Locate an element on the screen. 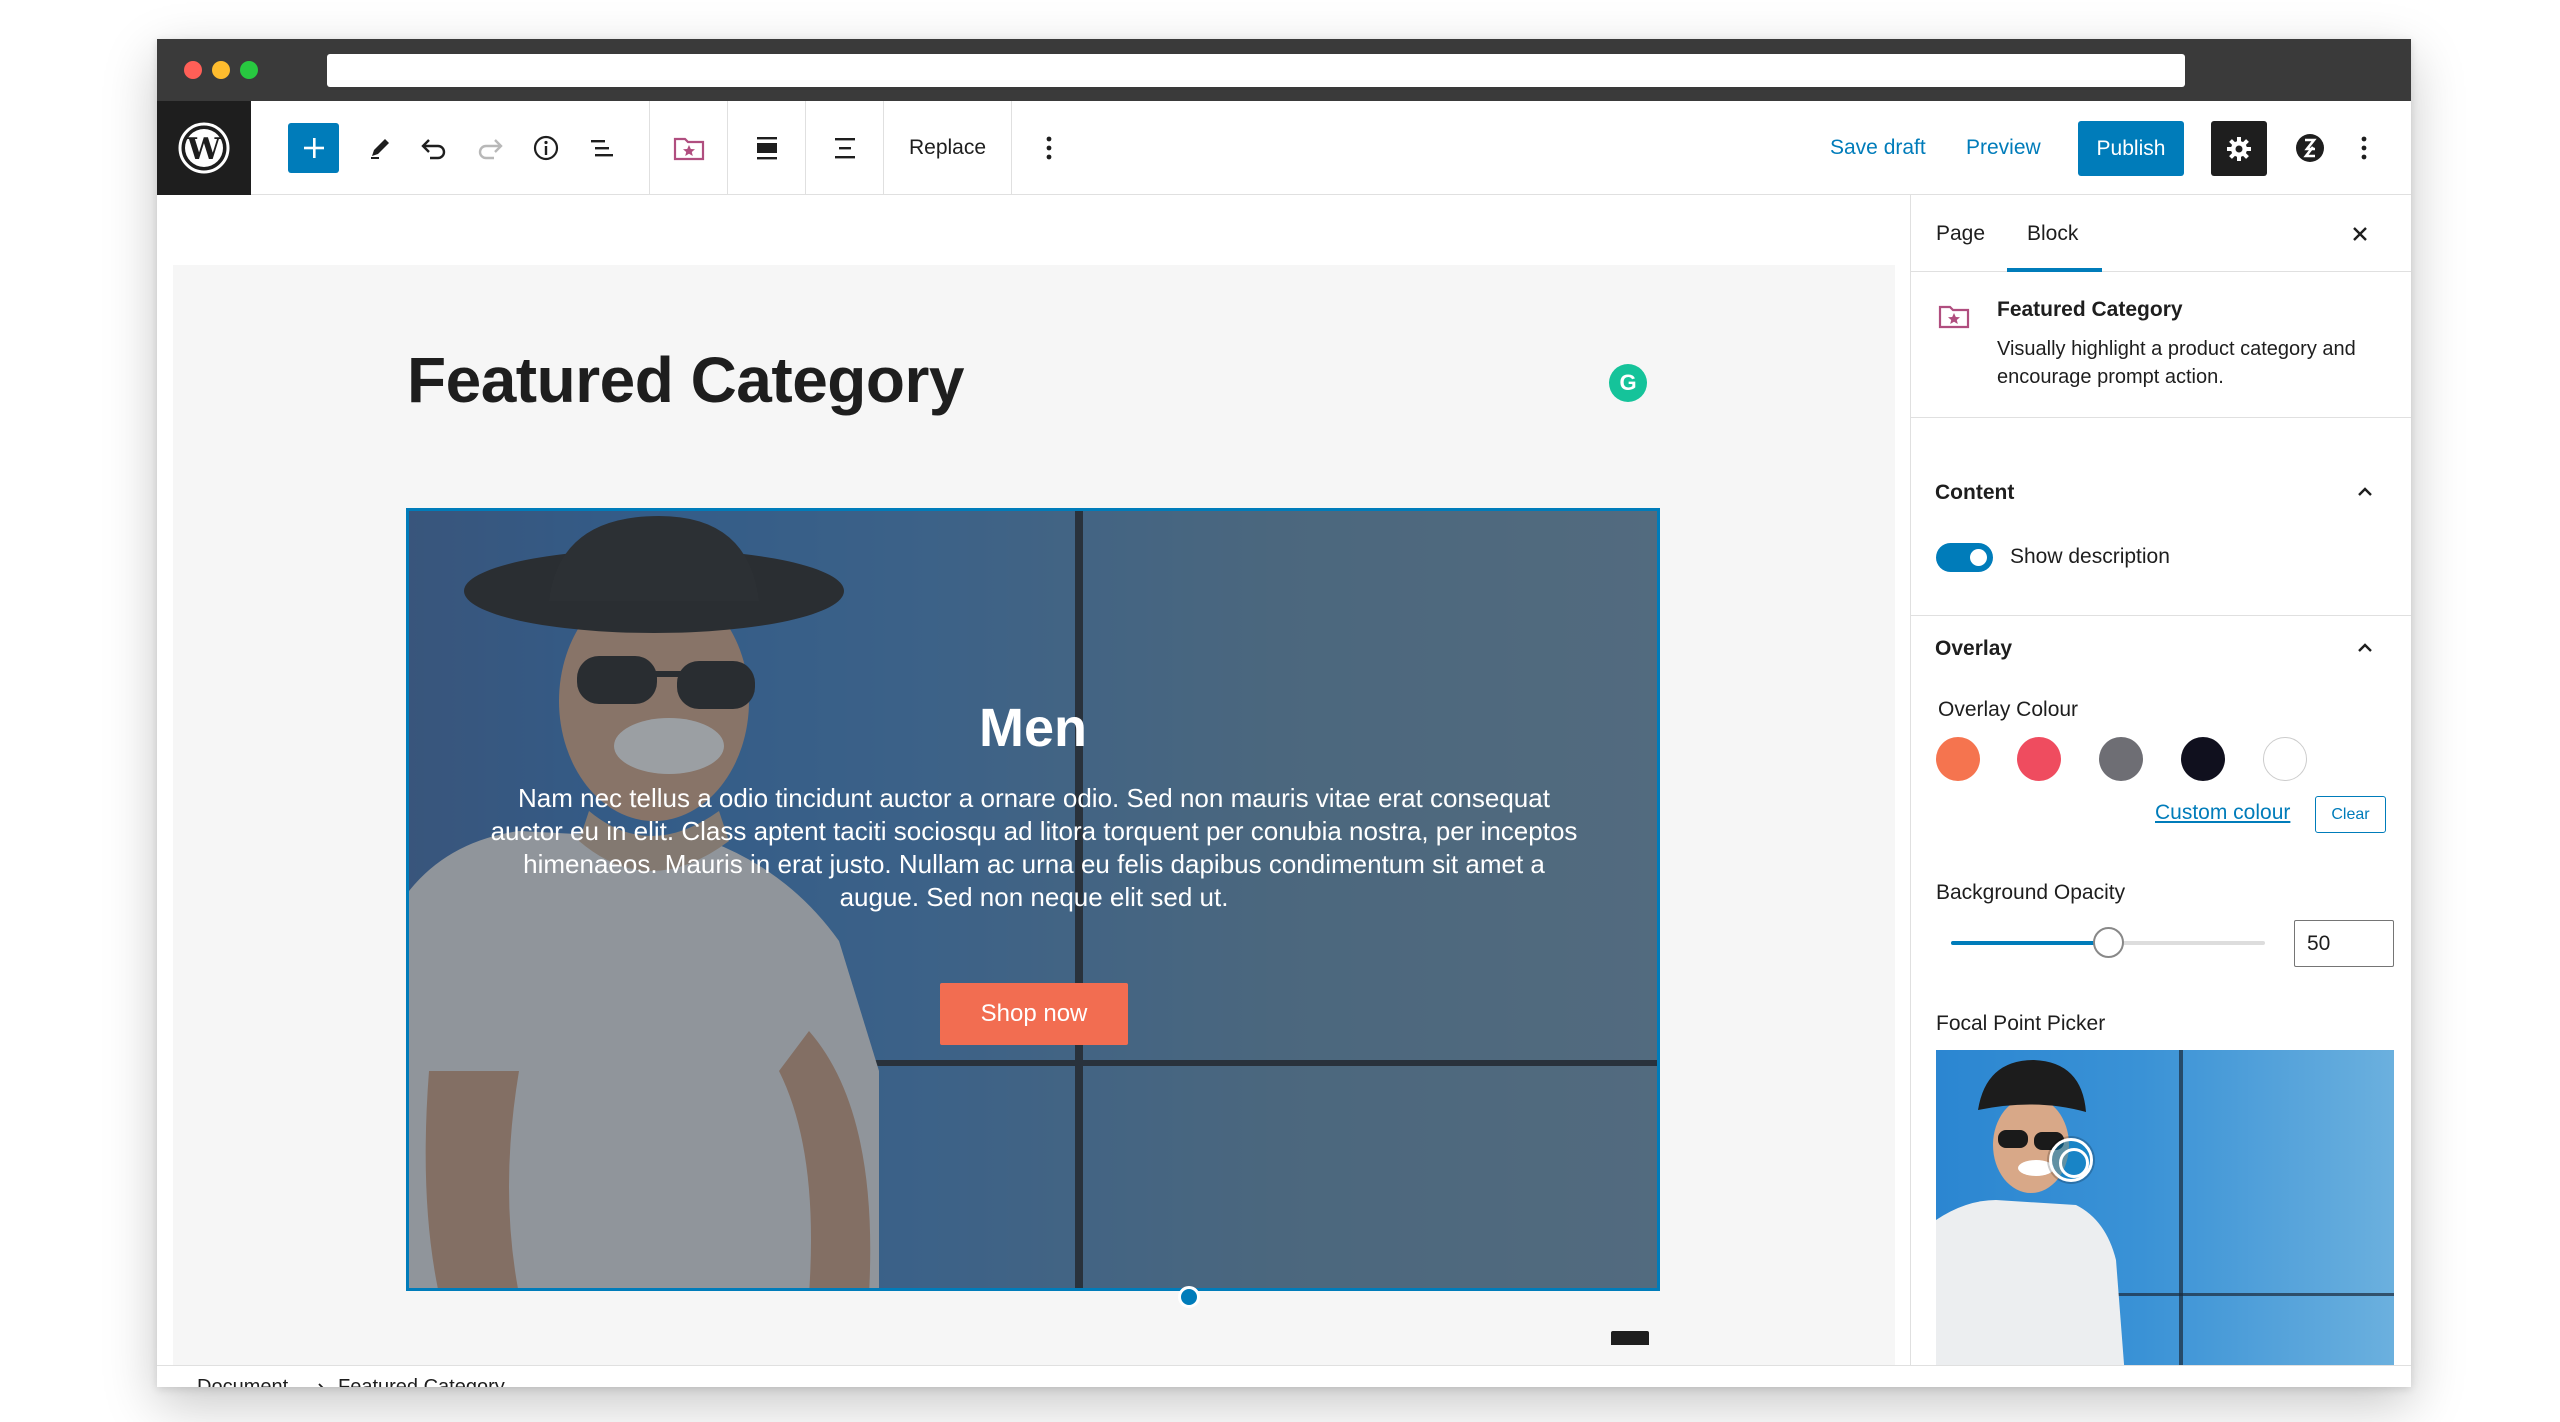  opacity-slider-thumb is located at coordinates (2108, 942).